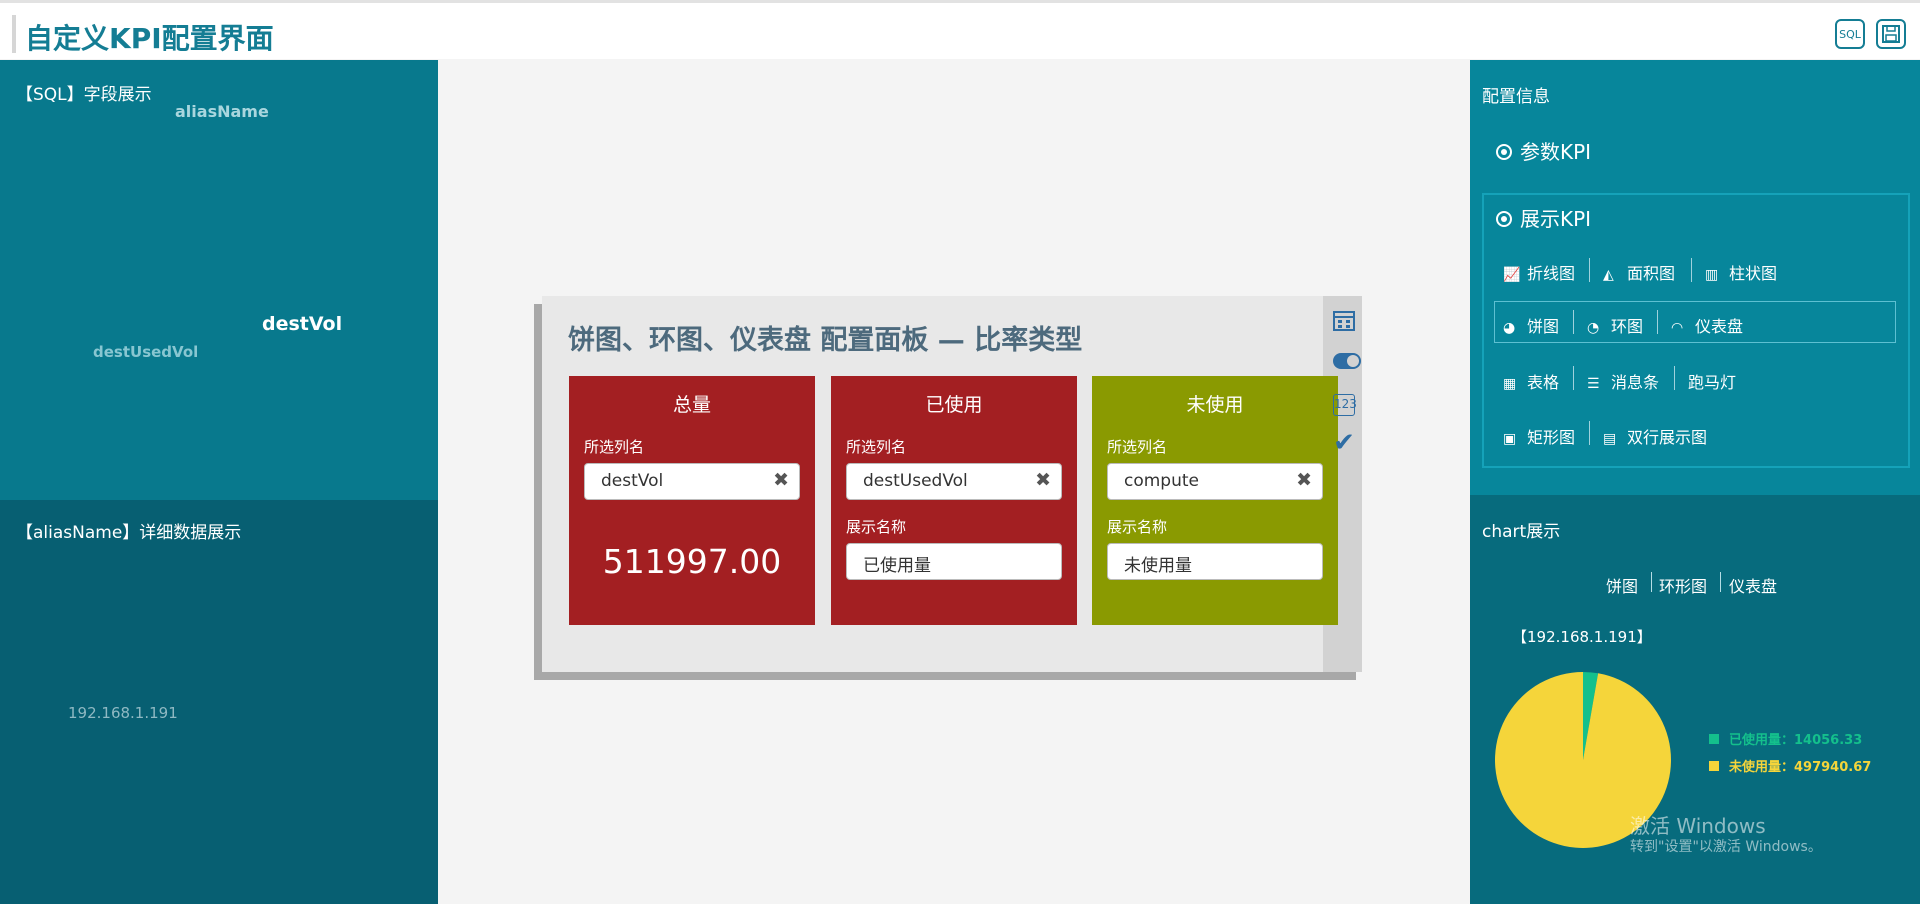 This screenshot has height=904, width=1920. What do you see at coordinates (1850, 34) in the screenshot?
I see `sql-icon: SQL` at bounding box center [1850, 34].